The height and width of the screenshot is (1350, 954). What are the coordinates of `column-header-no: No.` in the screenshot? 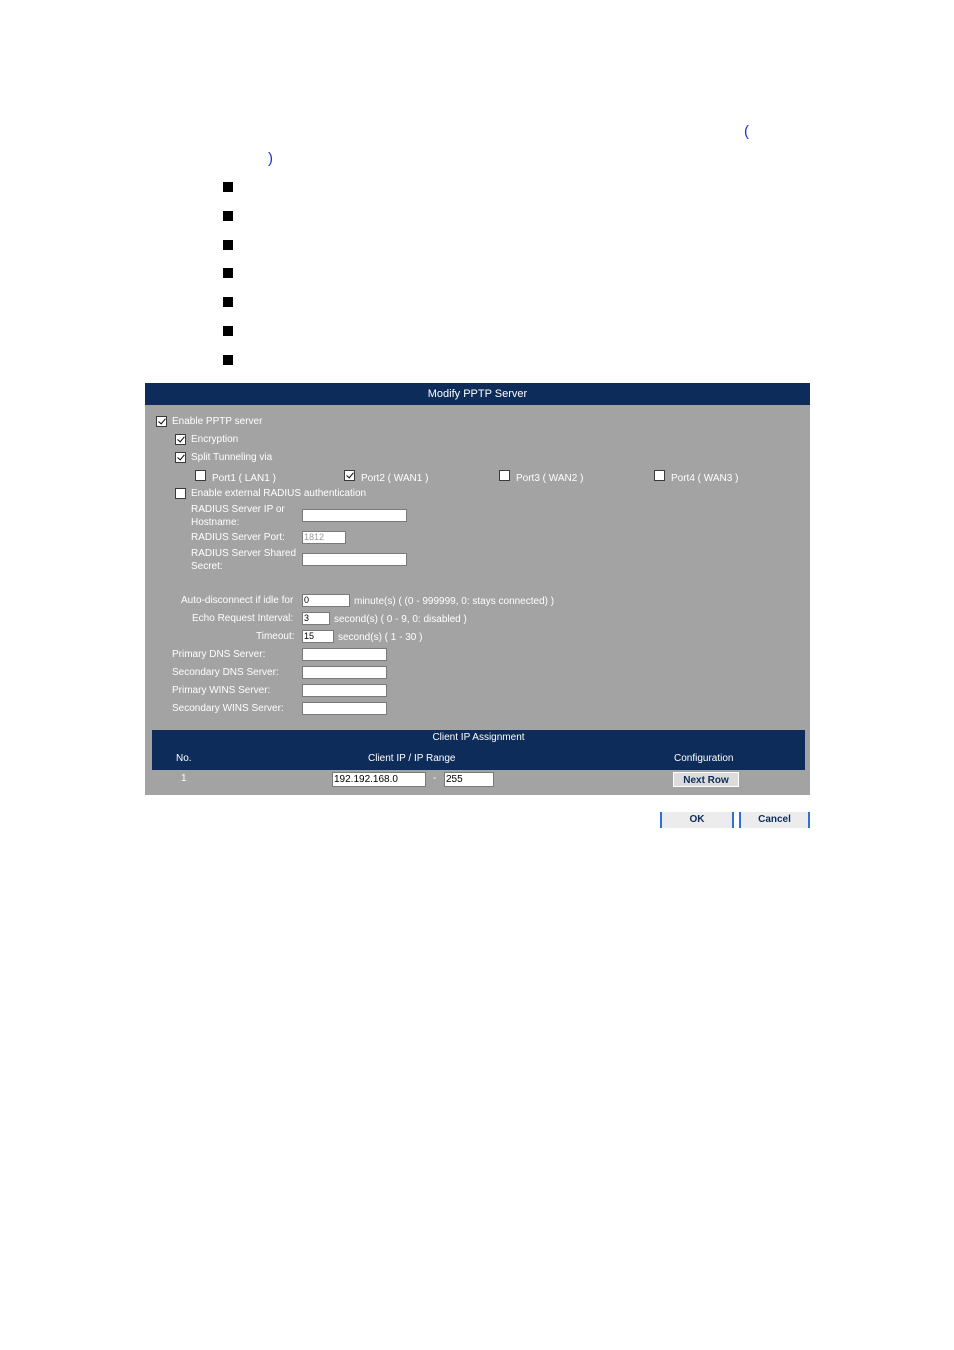 It's located at (184, 758).